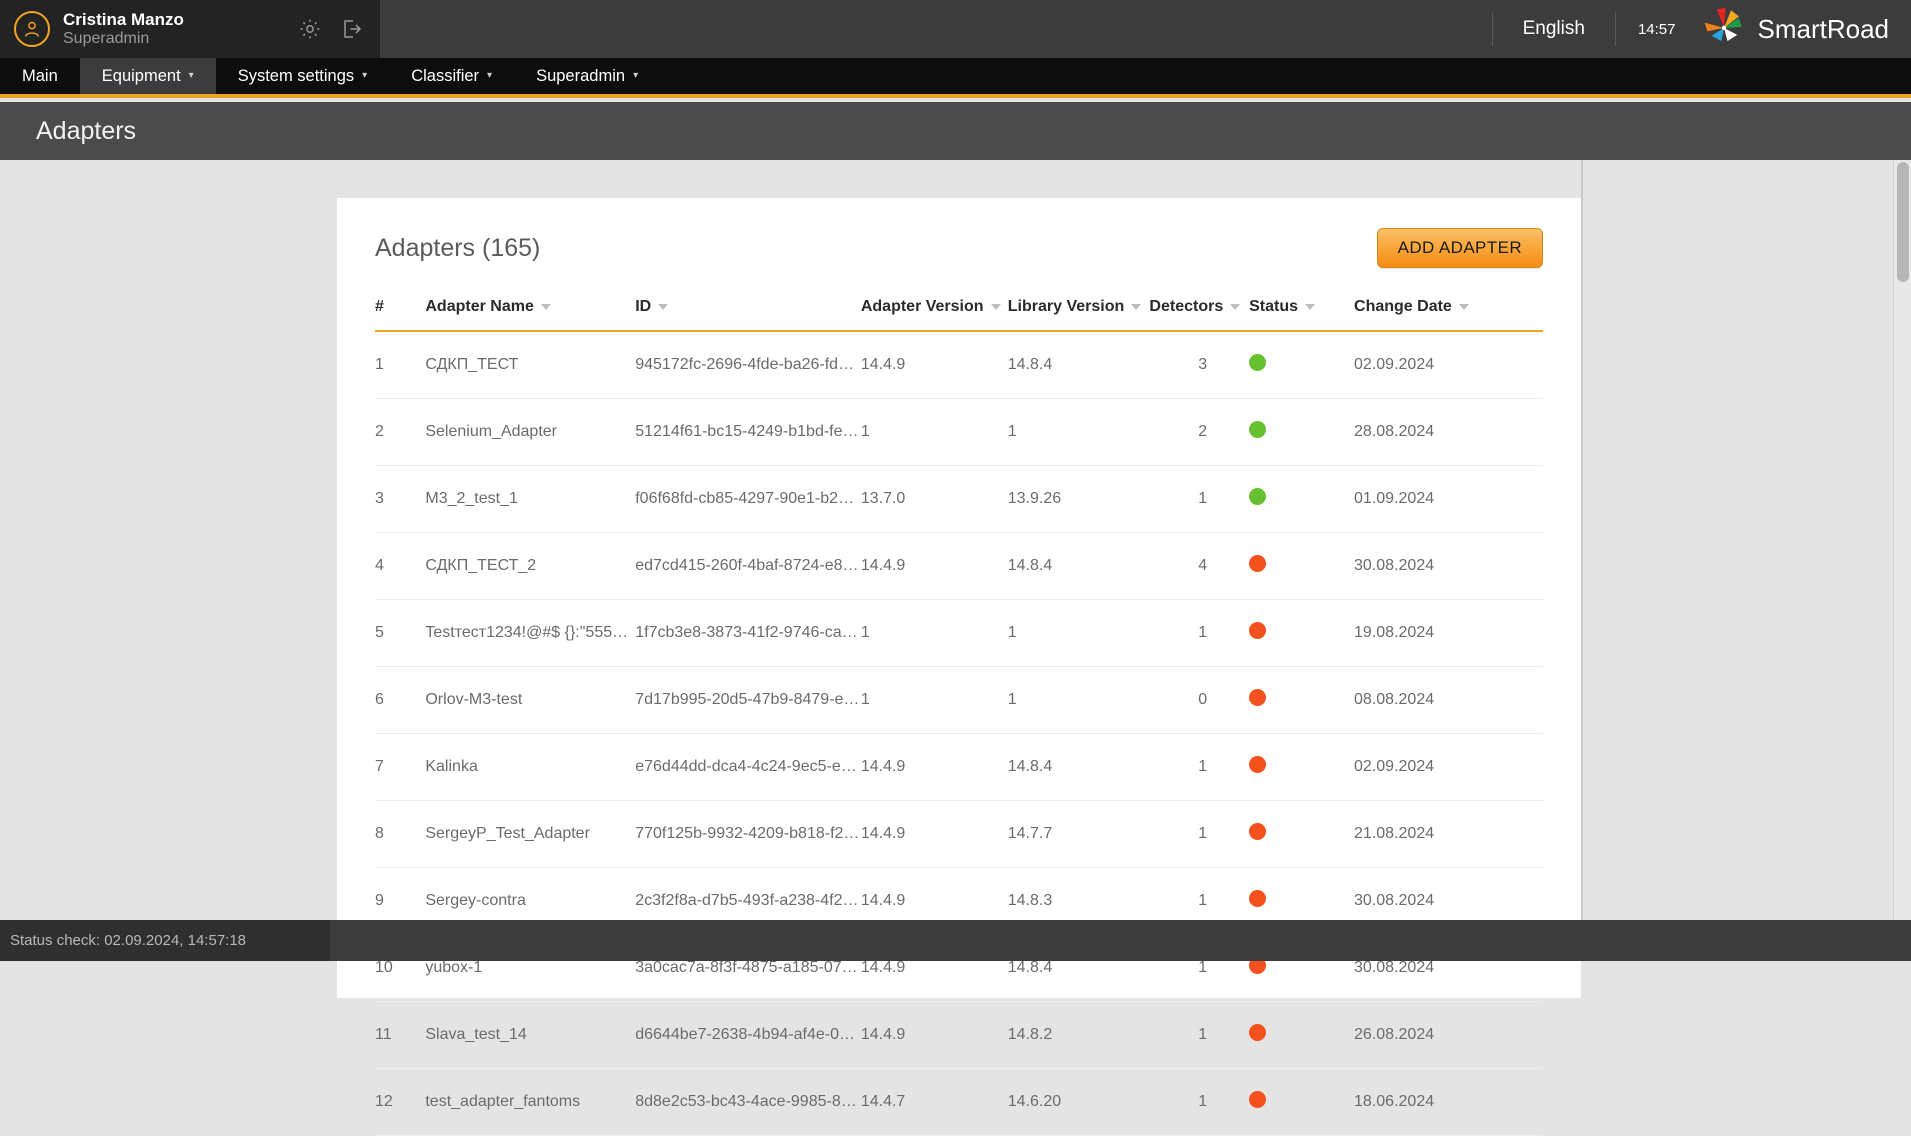 The width and height of the screenshot is (1911, 1136). I want to click on row-adapter-name: СДКП_ТЕСТ_2, so click(530, 566).